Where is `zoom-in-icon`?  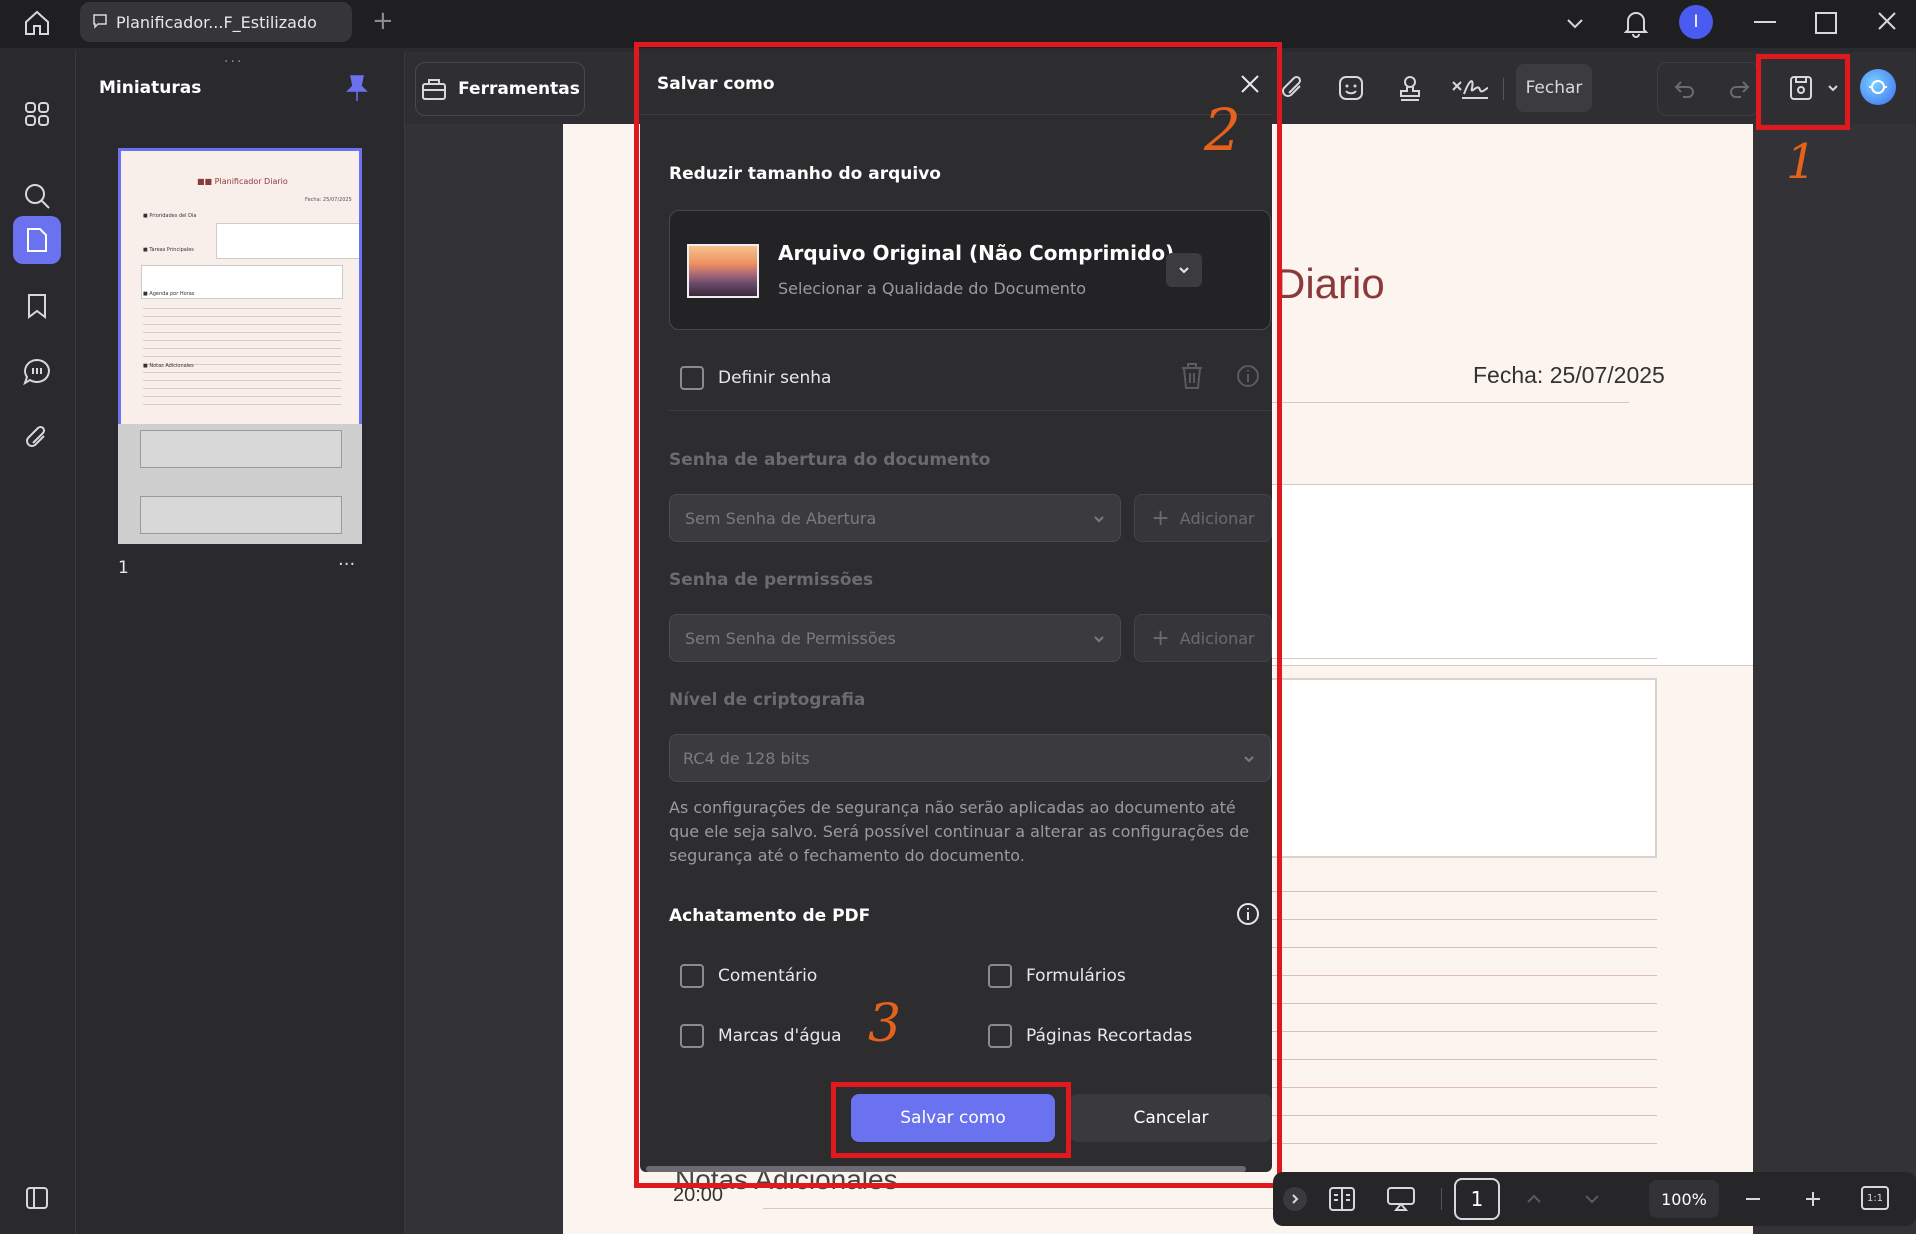 zoom-in-icon is located at coordinates (1813, 1201).